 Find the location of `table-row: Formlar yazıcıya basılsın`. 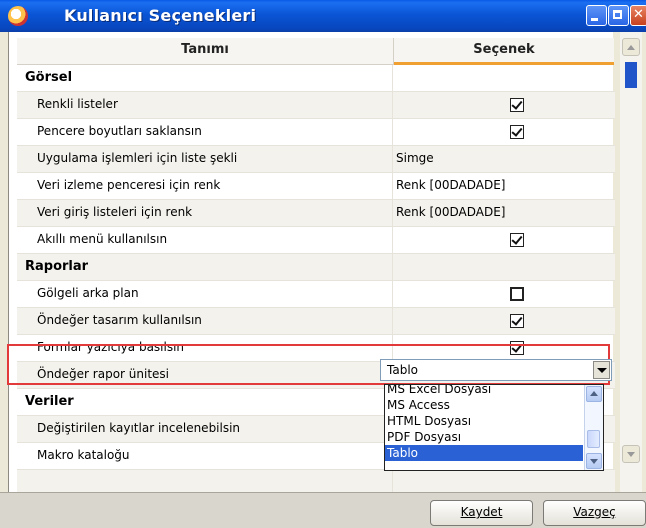

table-row: Formlar yazıcıya basılsın is located at coordinates (316, 348).